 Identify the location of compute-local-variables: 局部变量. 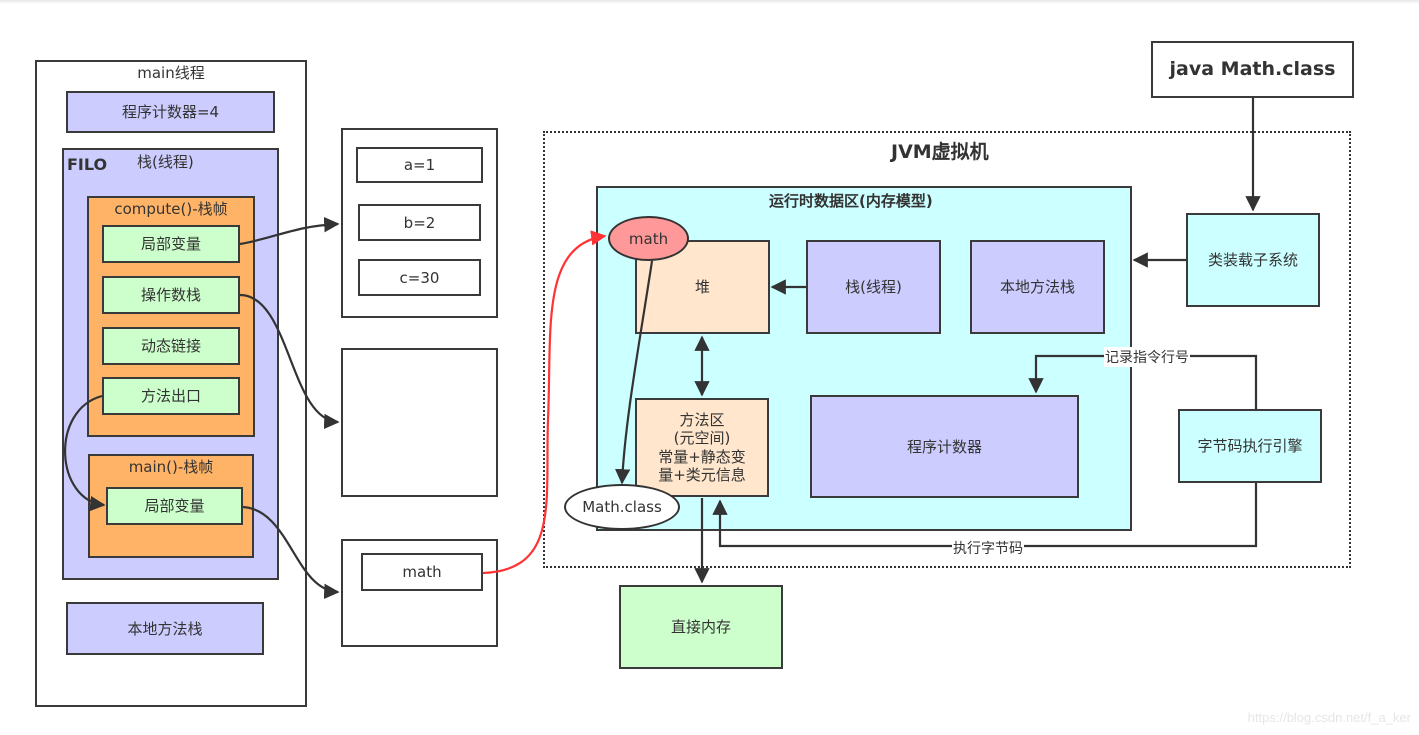
(171, 244).